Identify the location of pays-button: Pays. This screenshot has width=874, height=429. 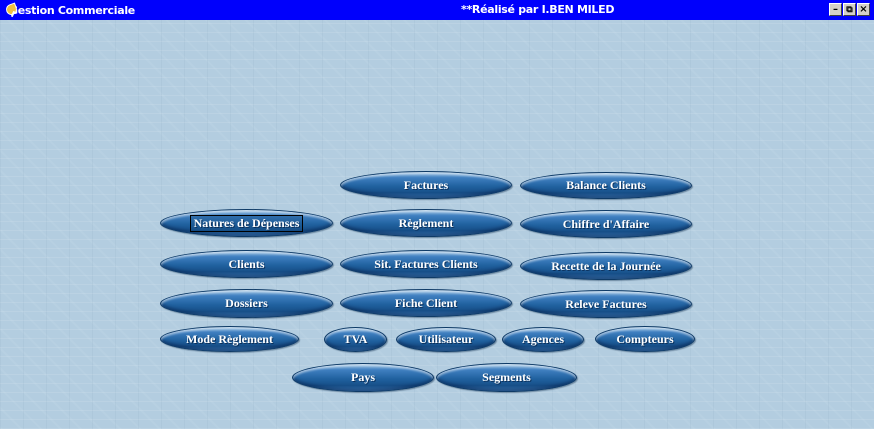
(363, 377).